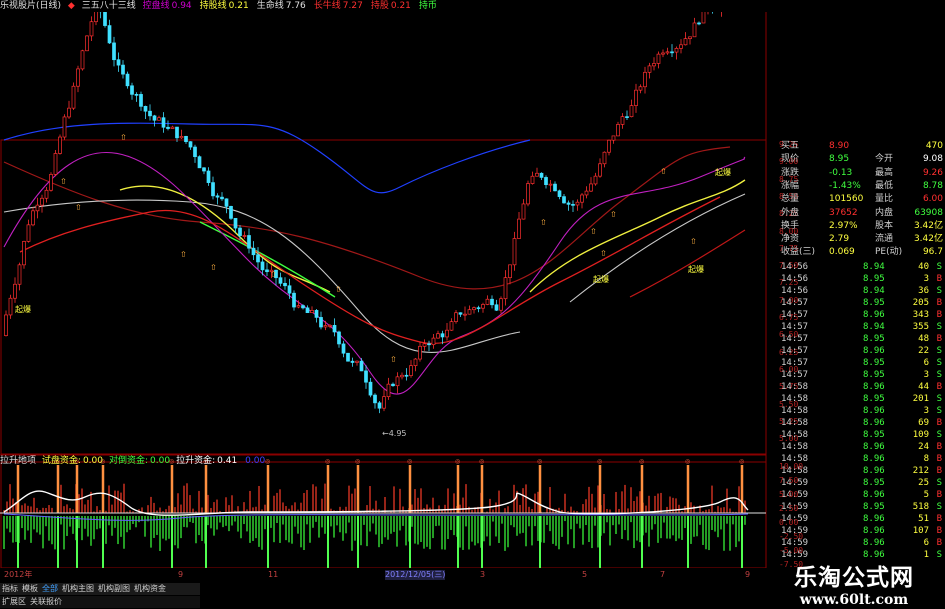 The height and width of the screenshot is (609, 945). I want to click on diamond-icon: ◆, so click(71, 6).